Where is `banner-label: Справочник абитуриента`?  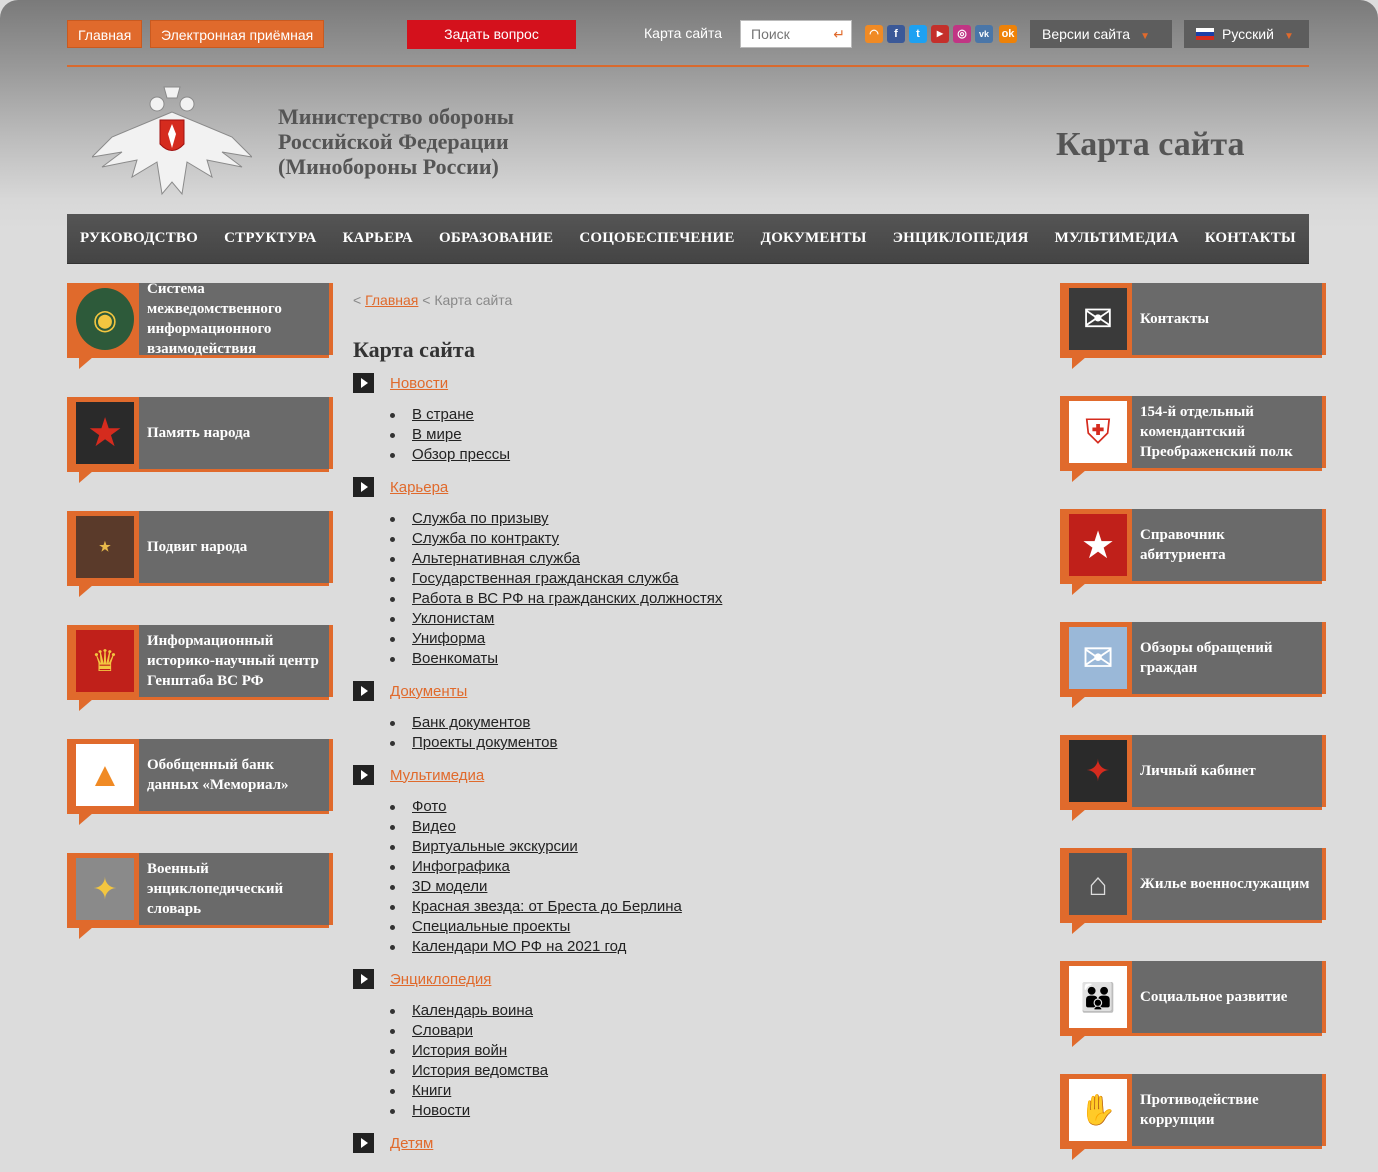 banner-label: Справочник абитуриента is located at coordinates (1183, 545).